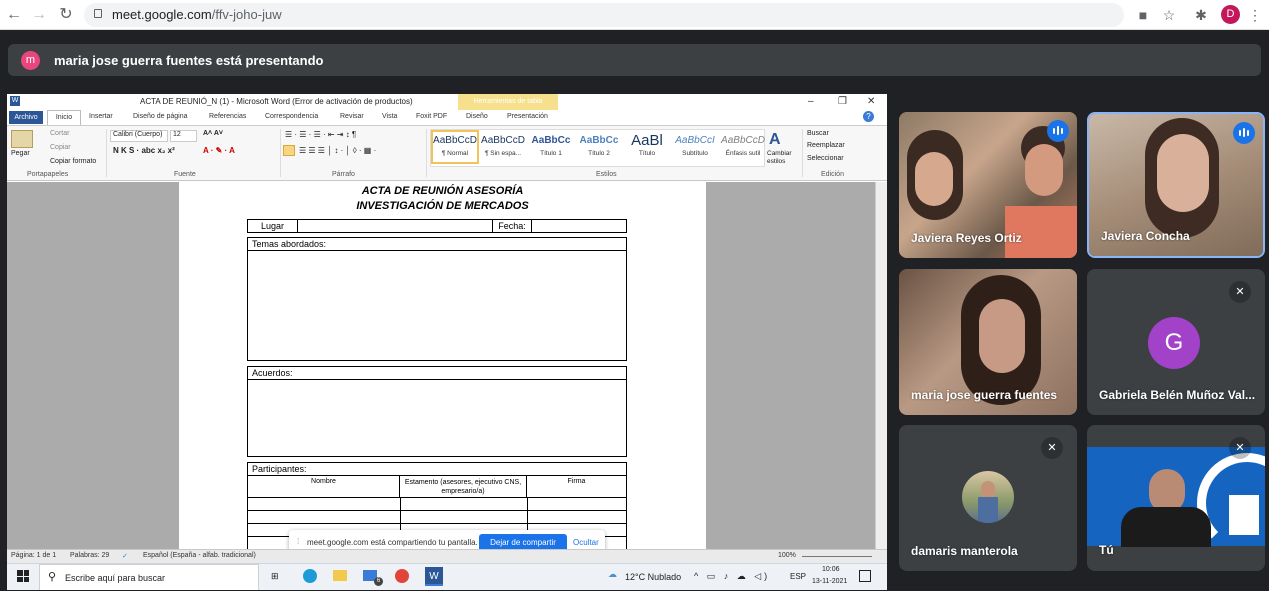 This screenshot has width=1269, height=591. Describe the element at coordinates (787, 555) in the screenshot. I see `zoom-level: 100%` at that location.